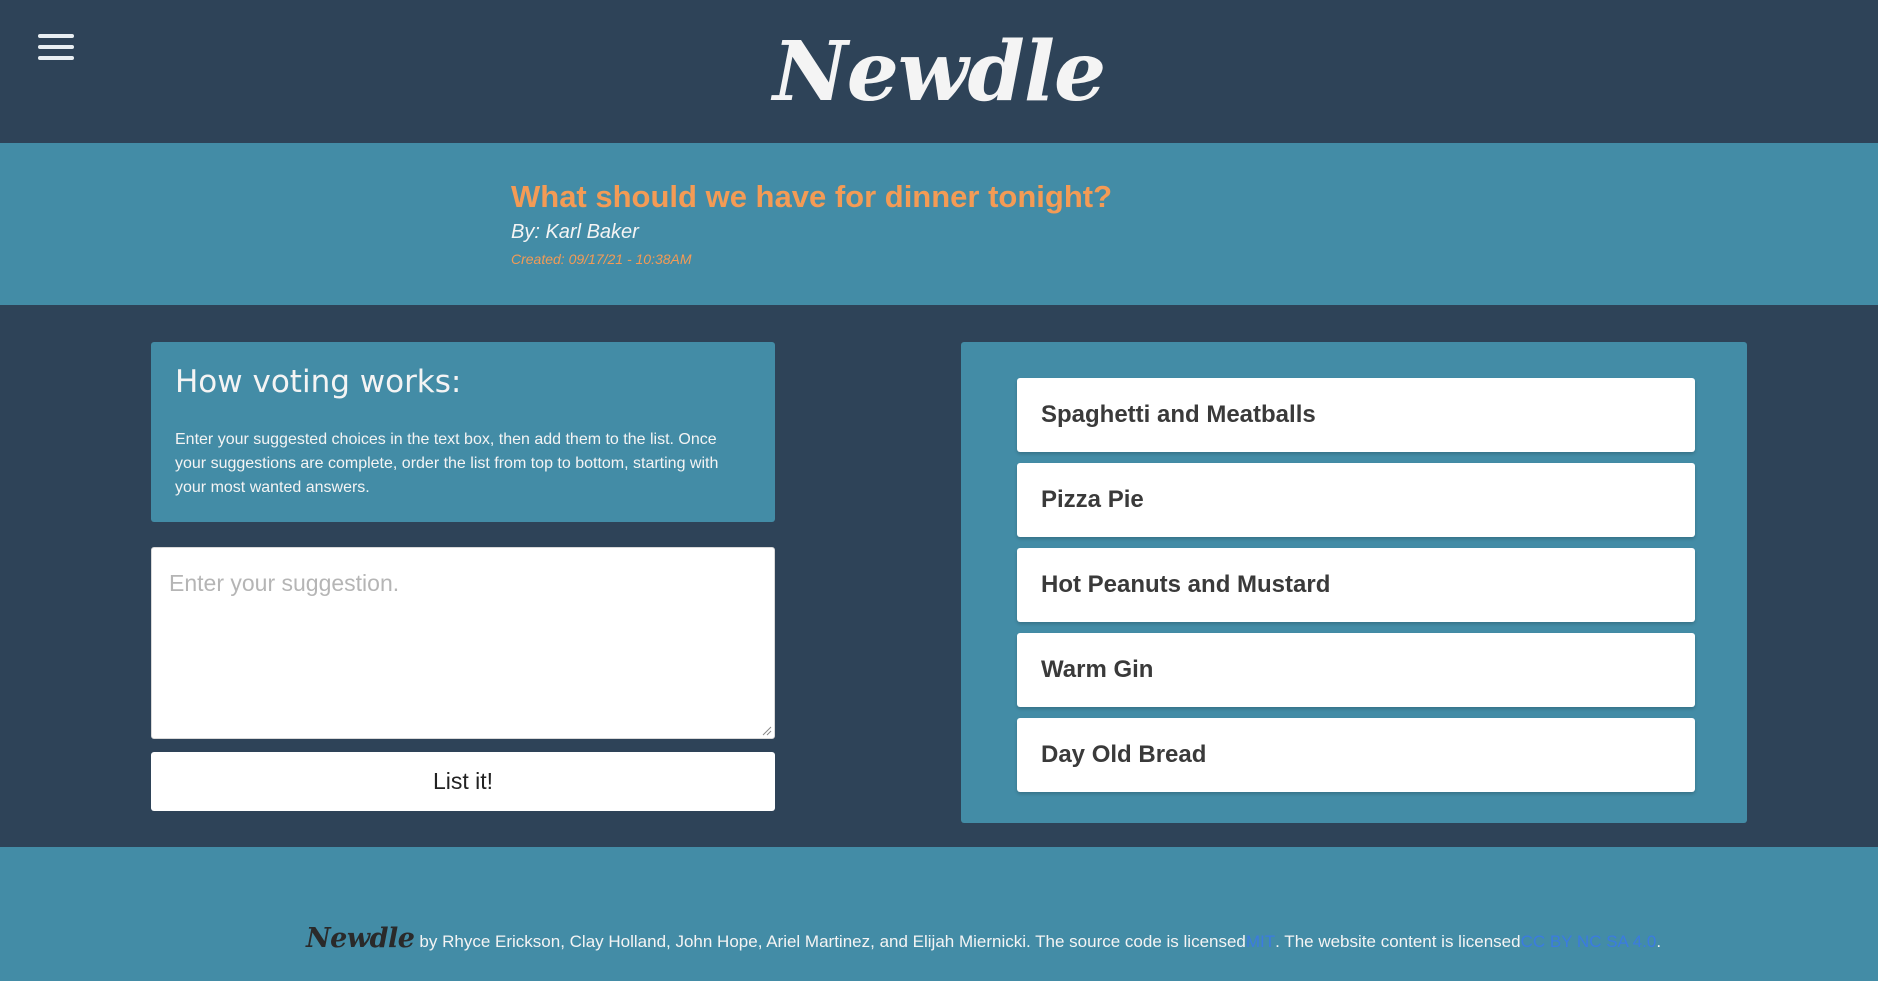  What do you see at coordinates (601, 259) in the screenshot?
I see `poll-created-date: Created: 09/17/21 - 10:38AM` at bounding box center [601, 259].